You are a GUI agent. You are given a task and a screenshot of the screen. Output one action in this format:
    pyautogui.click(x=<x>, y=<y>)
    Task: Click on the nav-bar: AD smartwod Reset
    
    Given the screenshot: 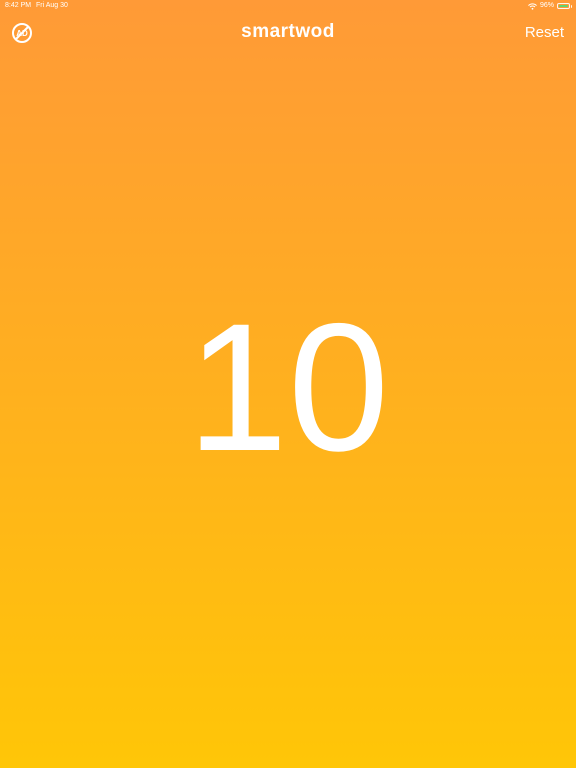 What is the action you would take?
    pyautogui.click(x=288, y=33)
    